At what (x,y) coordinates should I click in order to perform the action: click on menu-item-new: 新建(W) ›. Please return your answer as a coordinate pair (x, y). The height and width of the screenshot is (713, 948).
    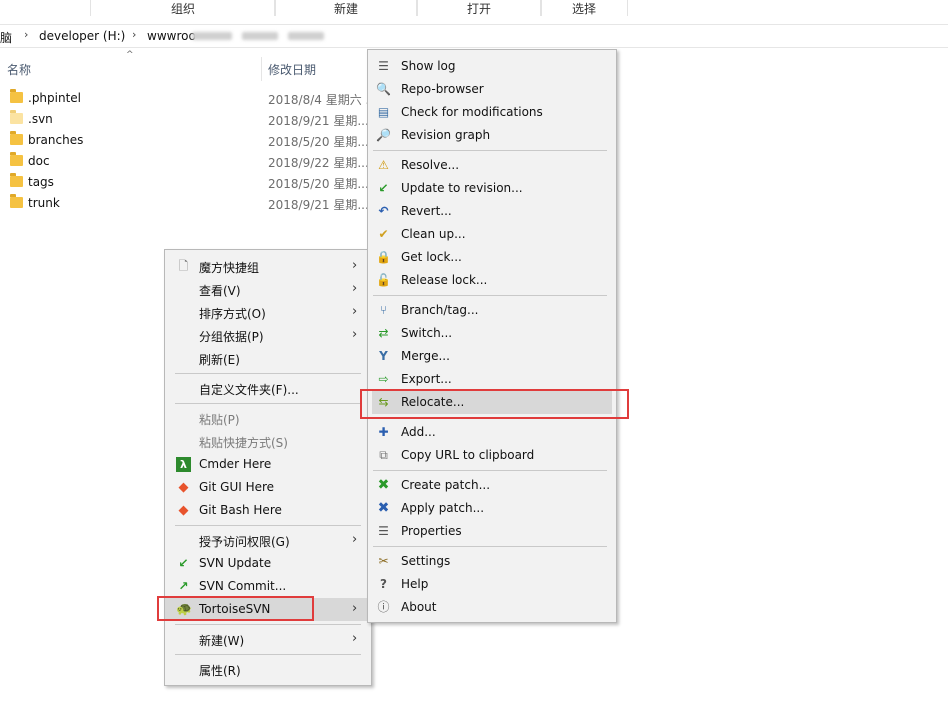
    Looking at the image, I should click on (268, 639).